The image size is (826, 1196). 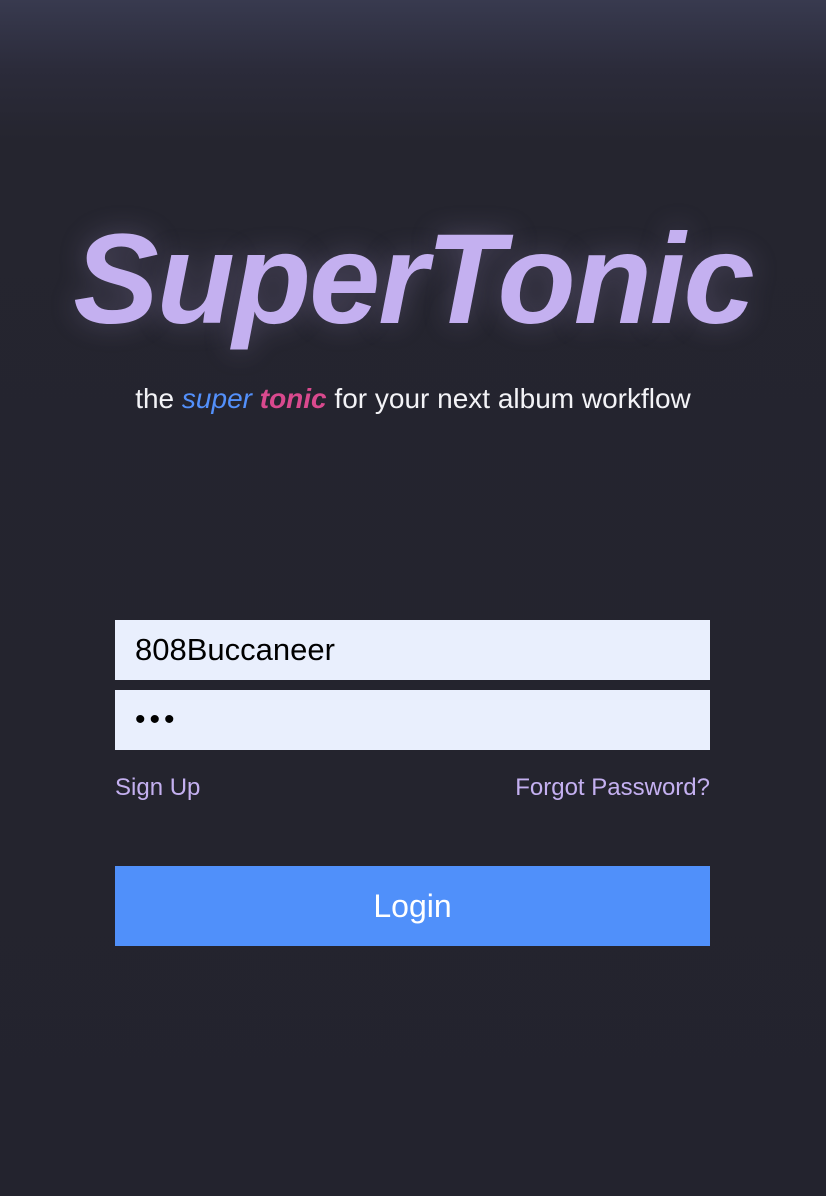 What do you see at coordinates (412, 720) in the screenshot?
I see `password-input: •••` at bounding box center [412, 720].